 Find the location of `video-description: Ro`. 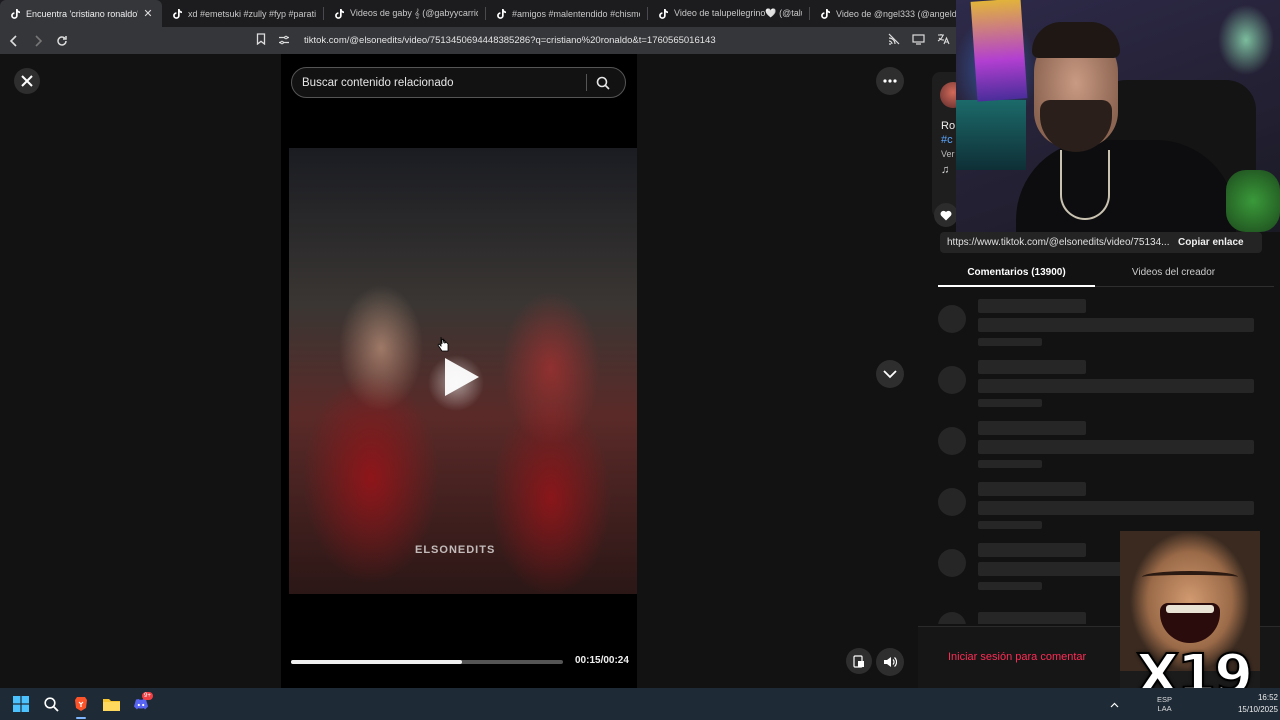

video-description: Ro is located at coordinates (948, 126).